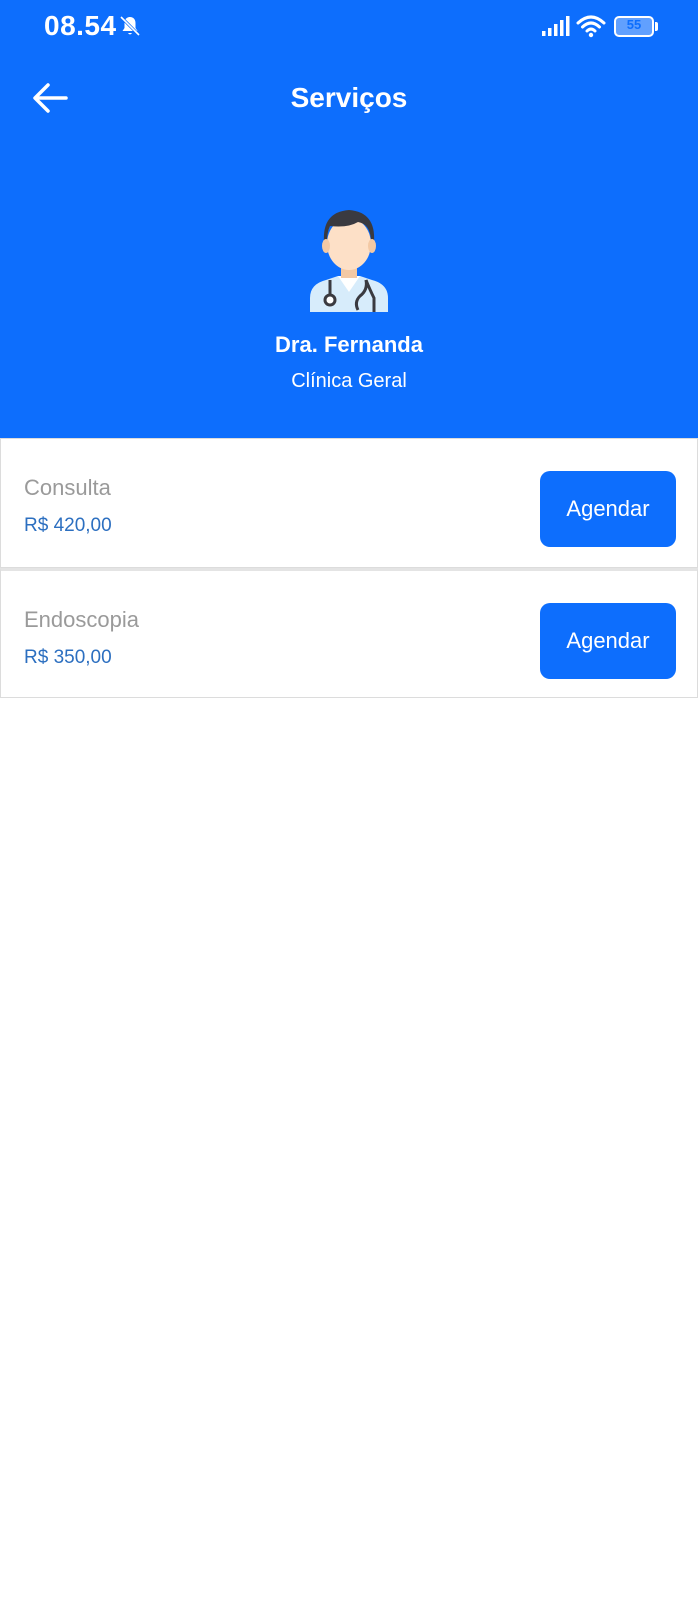  I want to click on doctor-name: Dra. Fernanda, so click(349, 344).